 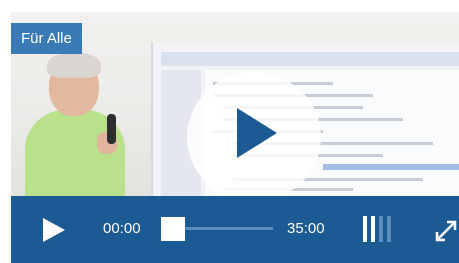 I want to click on duration-time: 35:00, so click(x=306, y=228).